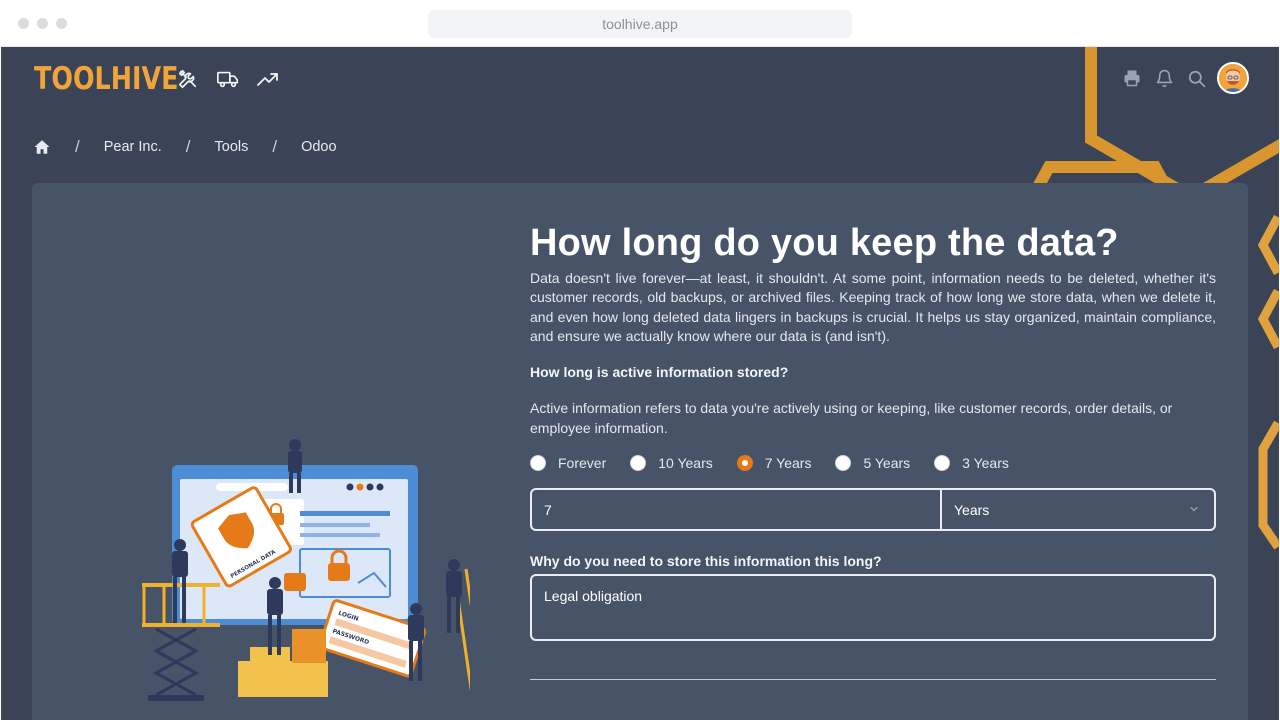 This screenshot has width=1280, height=720. I want to click on url-bar: toolhive.app, so click(640, 24).